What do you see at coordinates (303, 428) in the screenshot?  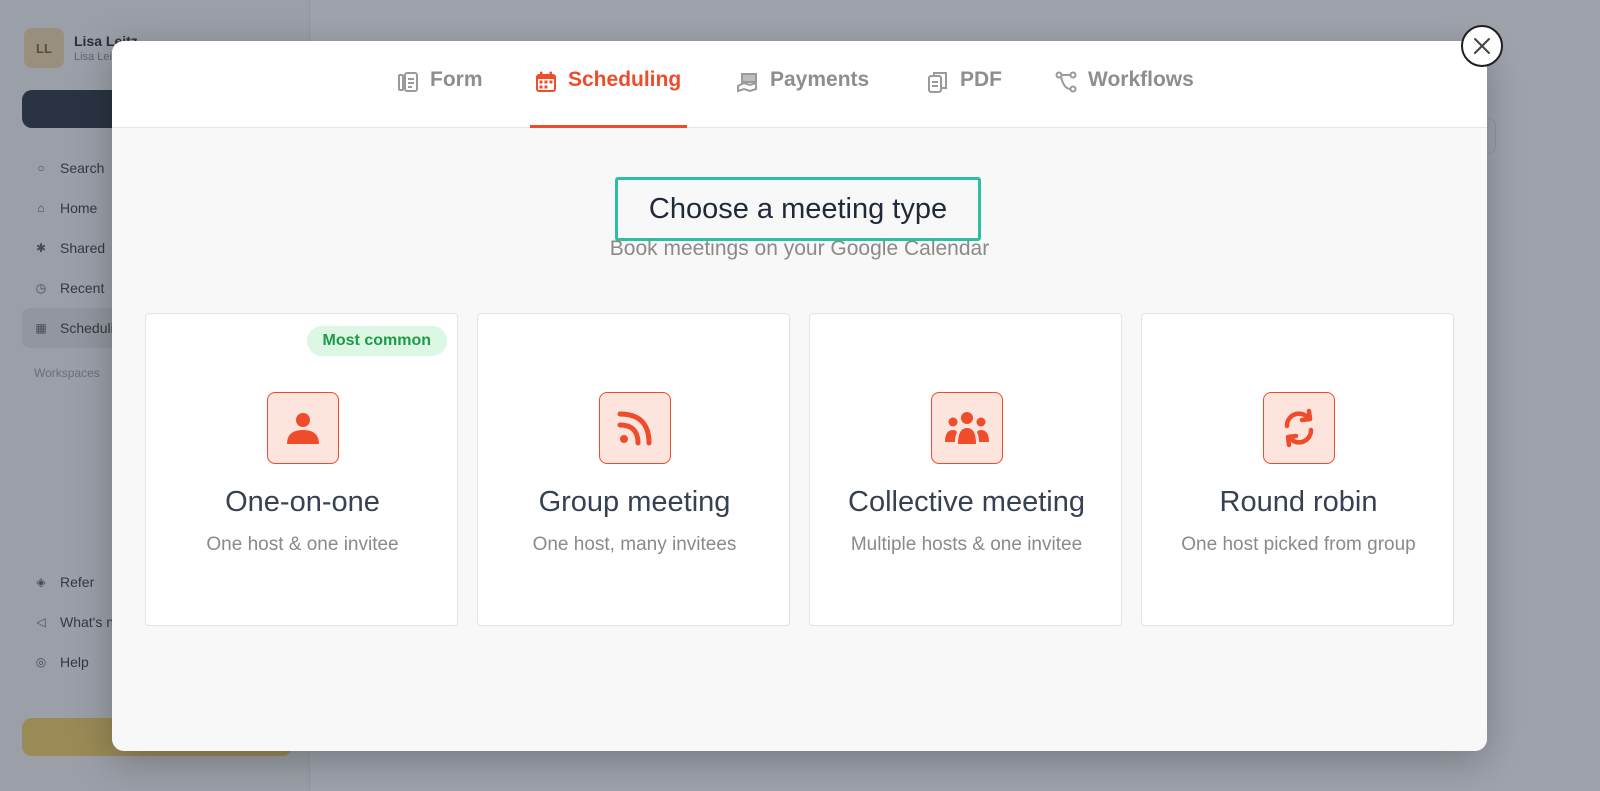 I see `person-icon` at bounding box center [303, 428].